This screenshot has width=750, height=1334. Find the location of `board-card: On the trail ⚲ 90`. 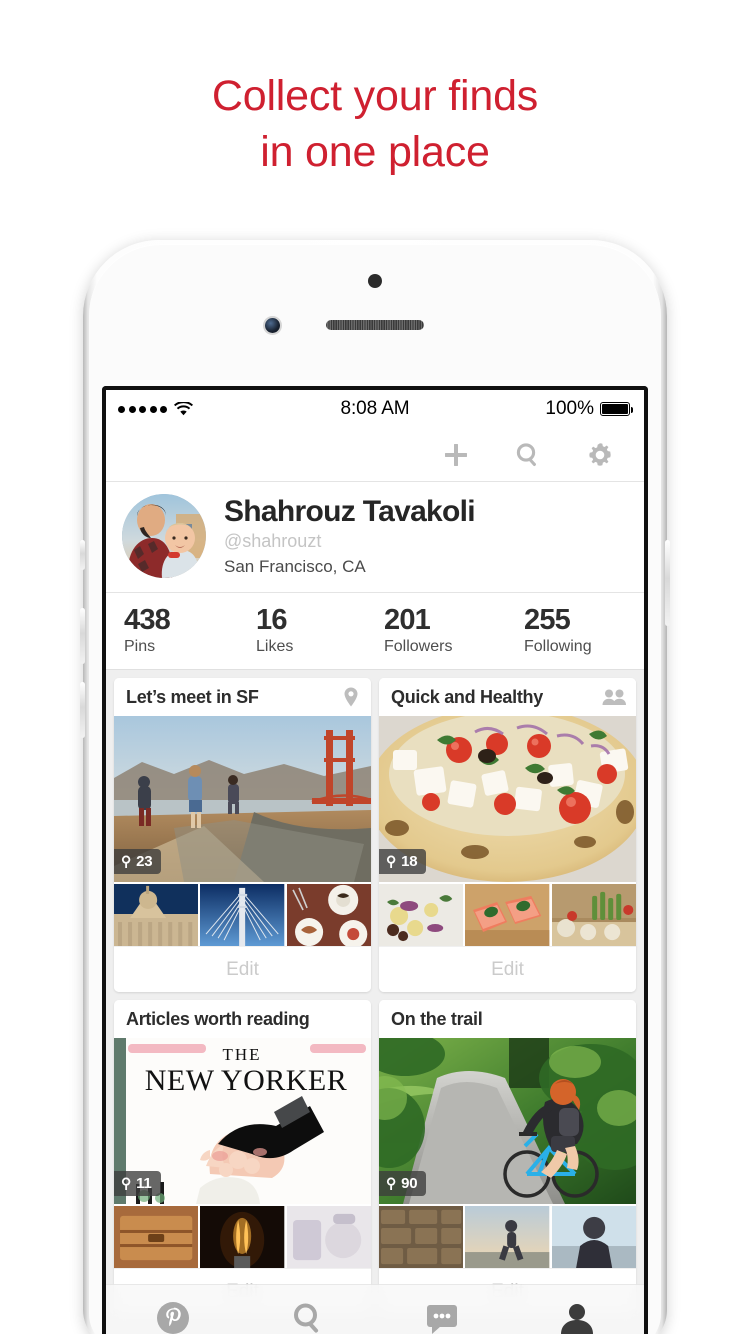

board-card: On the trail ⚲ 90 is located at coordinates (507, 1157).